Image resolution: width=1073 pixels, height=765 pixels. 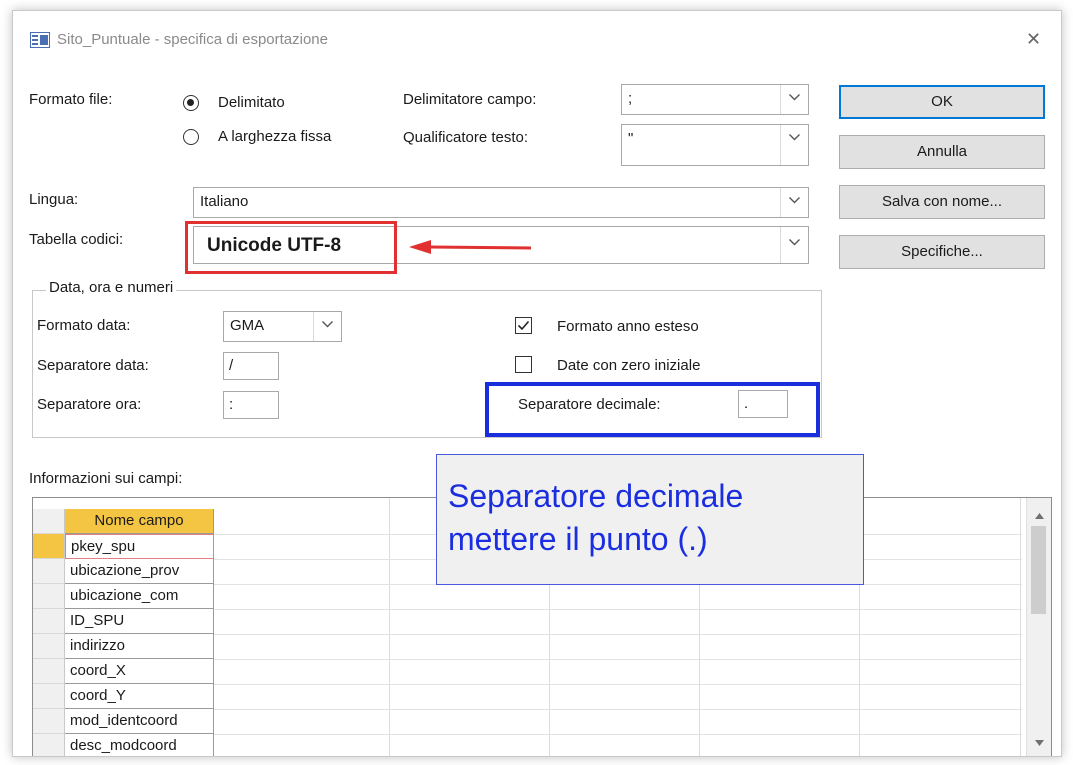 What do you see at coordinates (282, 326) in the screenshot?
I see `date-format-combo: GMA` at bounding box center [282, 326].